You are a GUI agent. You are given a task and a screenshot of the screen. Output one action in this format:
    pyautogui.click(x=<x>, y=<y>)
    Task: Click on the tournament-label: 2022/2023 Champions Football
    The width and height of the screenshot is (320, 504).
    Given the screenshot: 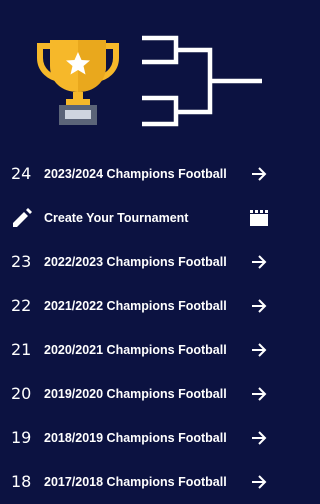 What is the action you would take?
    pyautogui.click(x=135, y=262)
    